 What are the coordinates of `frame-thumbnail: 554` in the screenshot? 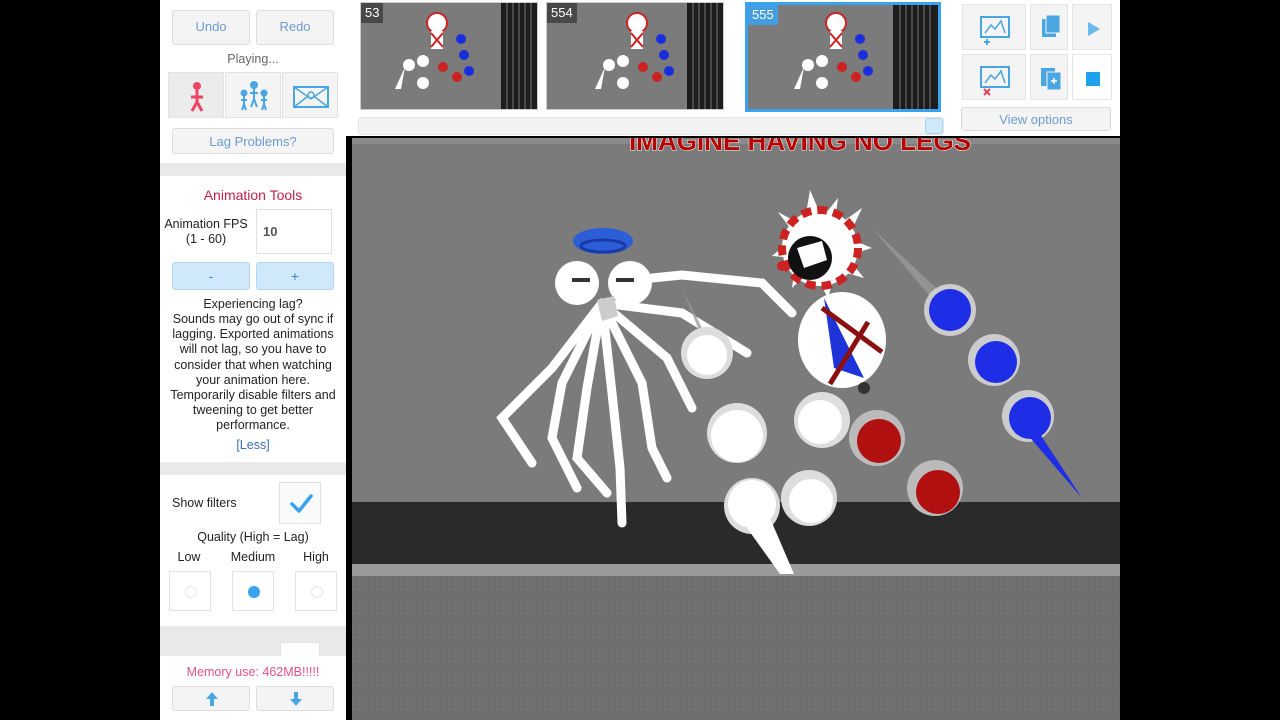 It's located at (635, 56).